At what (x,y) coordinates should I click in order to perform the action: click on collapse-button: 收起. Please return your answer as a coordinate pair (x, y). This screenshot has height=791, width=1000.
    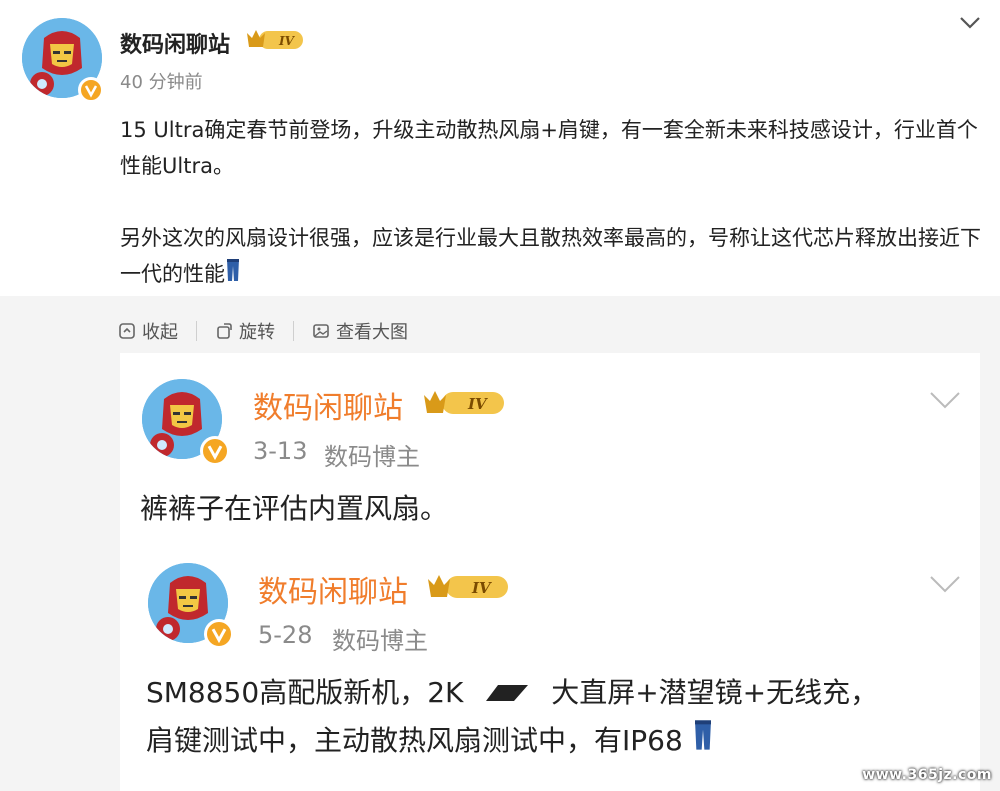
    Looking at the image, I should click on (148, 331).